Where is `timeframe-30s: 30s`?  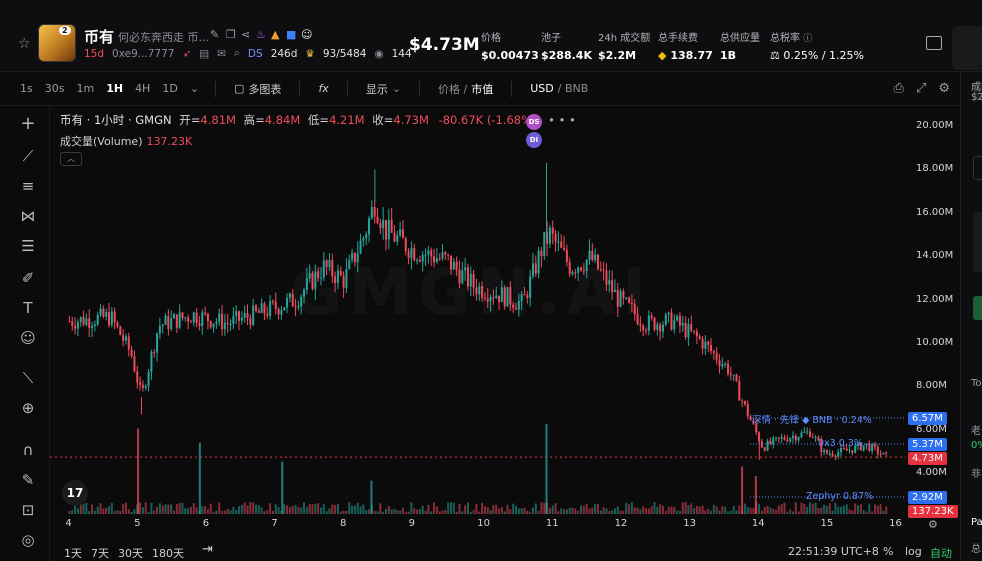 timeframe-30s: 30s is located at coordinates (55, 88).